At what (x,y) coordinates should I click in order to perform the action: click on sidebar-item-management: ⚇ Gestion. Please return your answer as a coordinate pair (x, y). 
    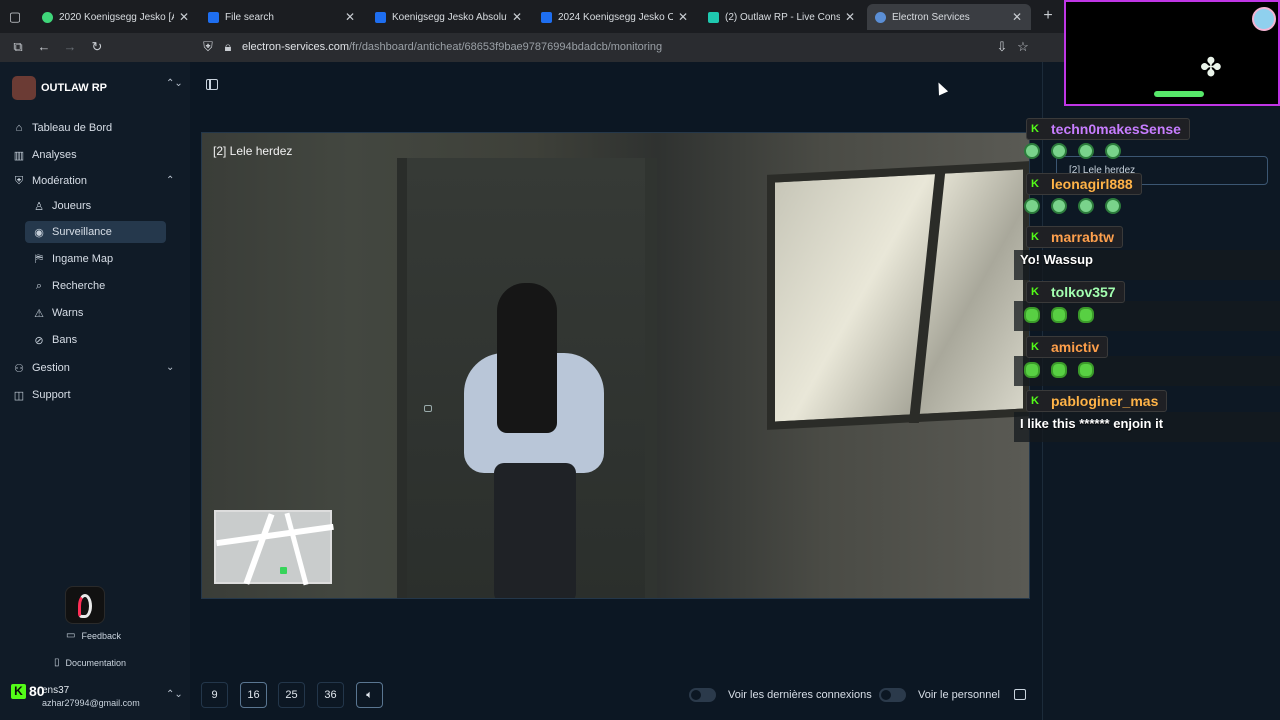
    Looking at the image, I should click on (41, 368).